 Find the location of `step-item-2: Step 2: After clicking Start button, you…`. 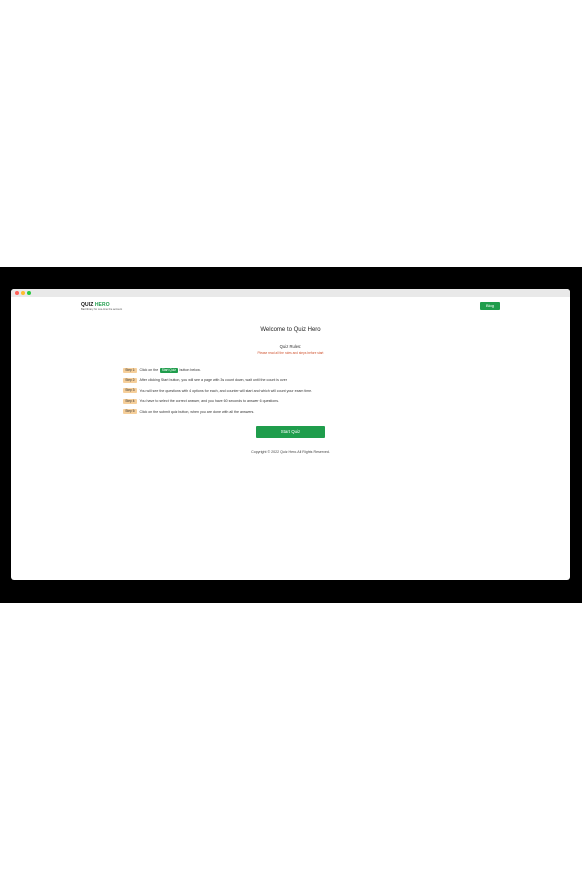

step-item-2: Step 2: After clicking Start button, you… is located at coordinates (293, 380).